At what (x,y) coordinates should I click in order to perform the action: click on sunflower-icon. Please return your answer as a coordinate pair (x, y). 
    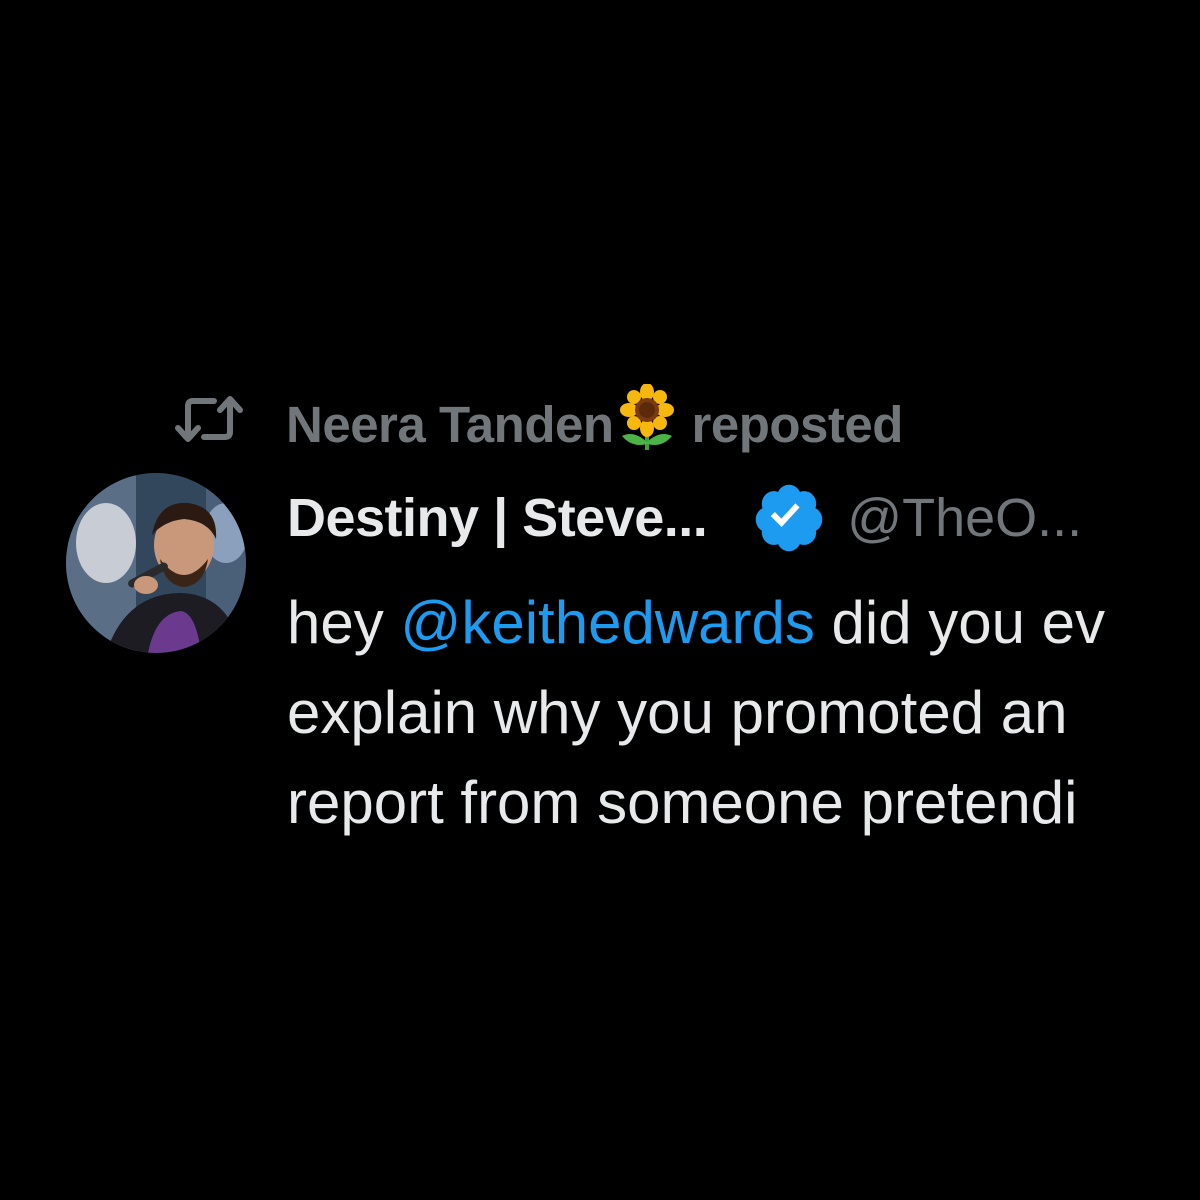
    Looking at the image, I should click on (646, 417).